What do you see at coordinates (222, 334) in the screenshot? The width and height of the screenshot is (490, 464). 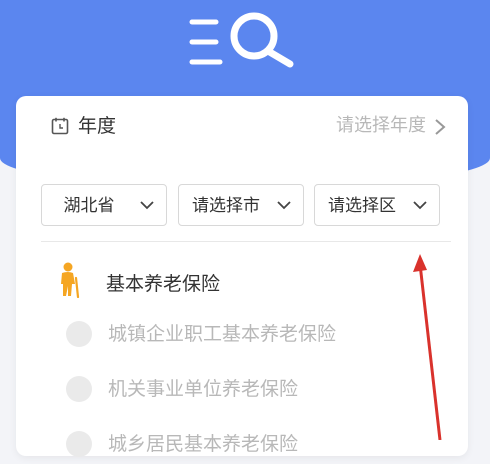 I see `option-label: 城镇企业职工基本养老保险` at bounding box center [222, 334].